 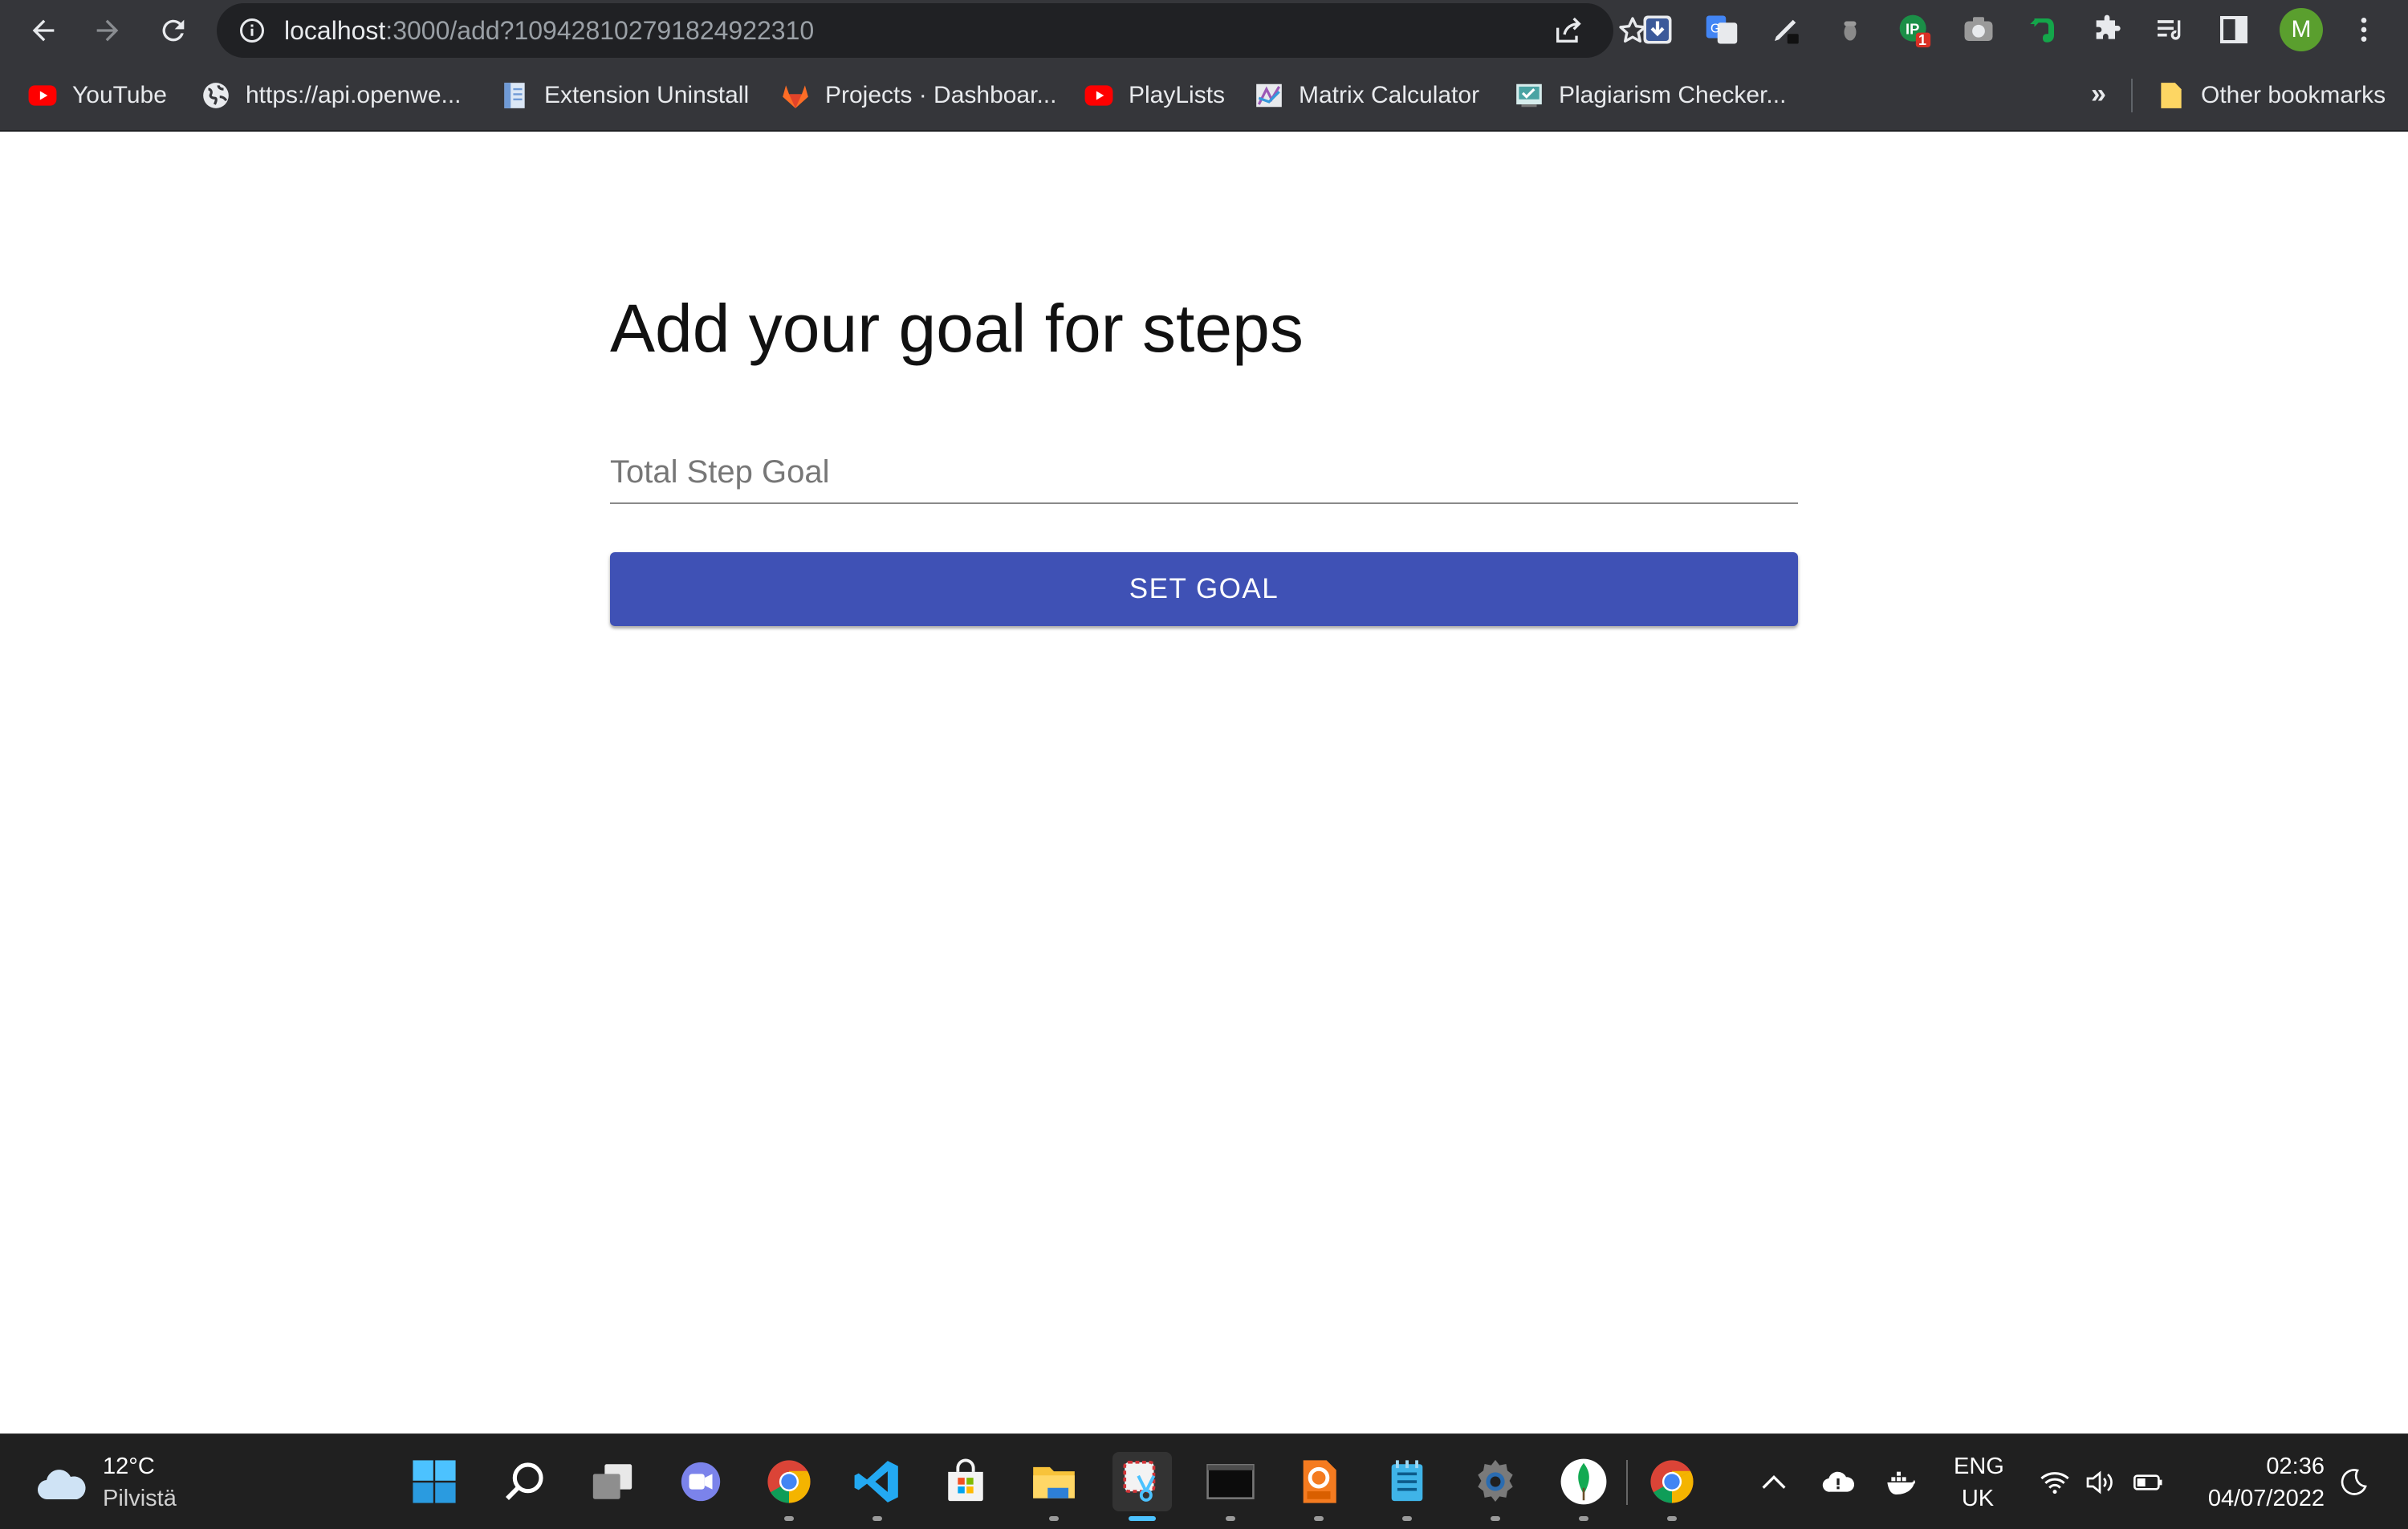 What do you see at coordinates (1914, 30) in the screenshot?
I see `grammar-extension-icon: IP 1` at bounding box center [1914, 30].